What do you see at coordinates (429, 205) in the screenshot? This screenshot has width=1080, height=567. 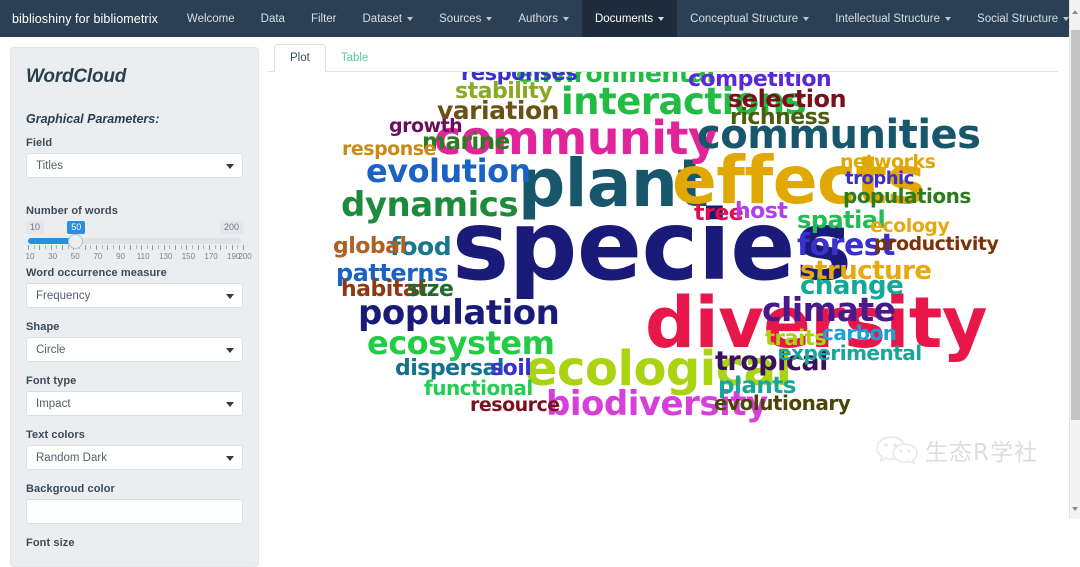 I see `wordcloud-word: dynamics` at bounding box center [429, 205].